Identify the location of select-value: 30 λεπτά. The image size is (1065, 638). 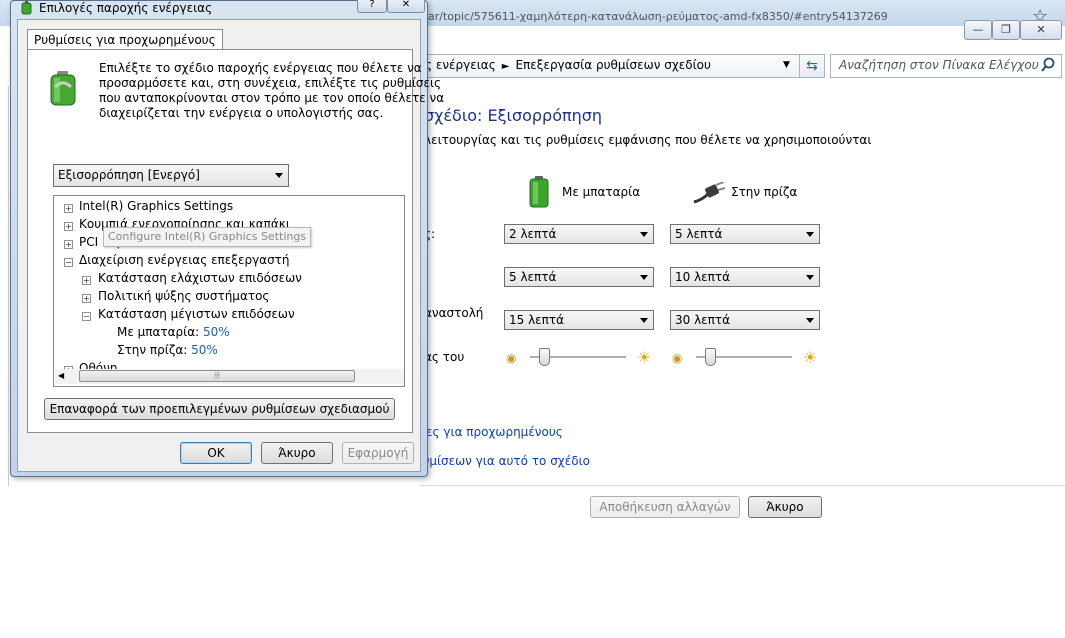
(703, 320).